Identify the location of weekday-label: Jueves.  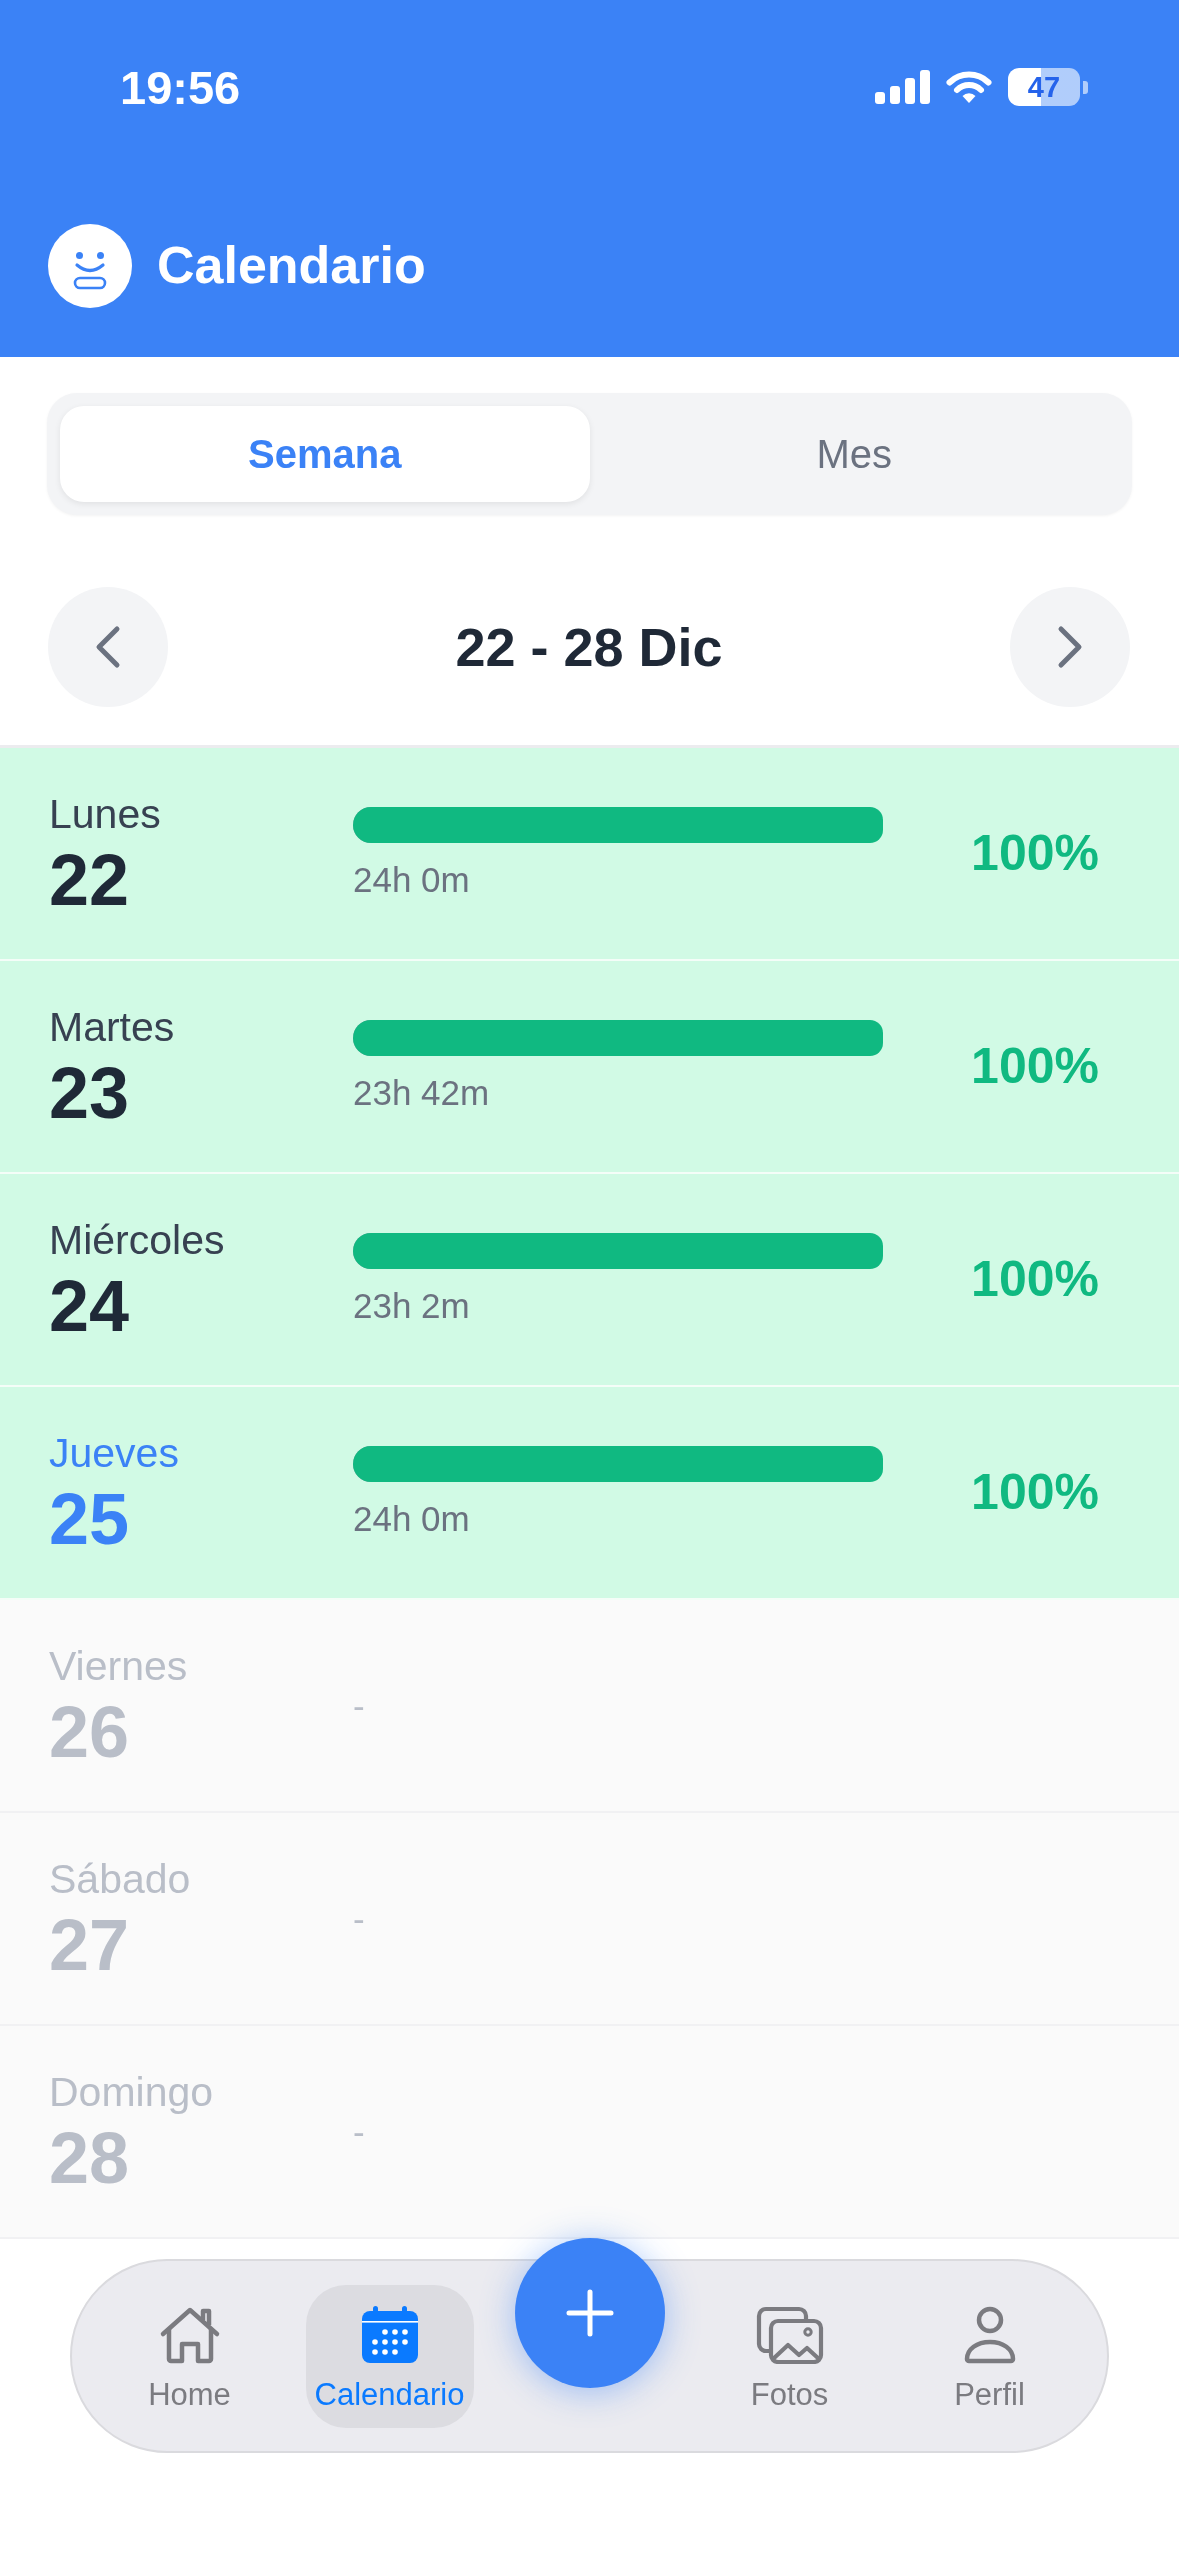
(114, 1453).